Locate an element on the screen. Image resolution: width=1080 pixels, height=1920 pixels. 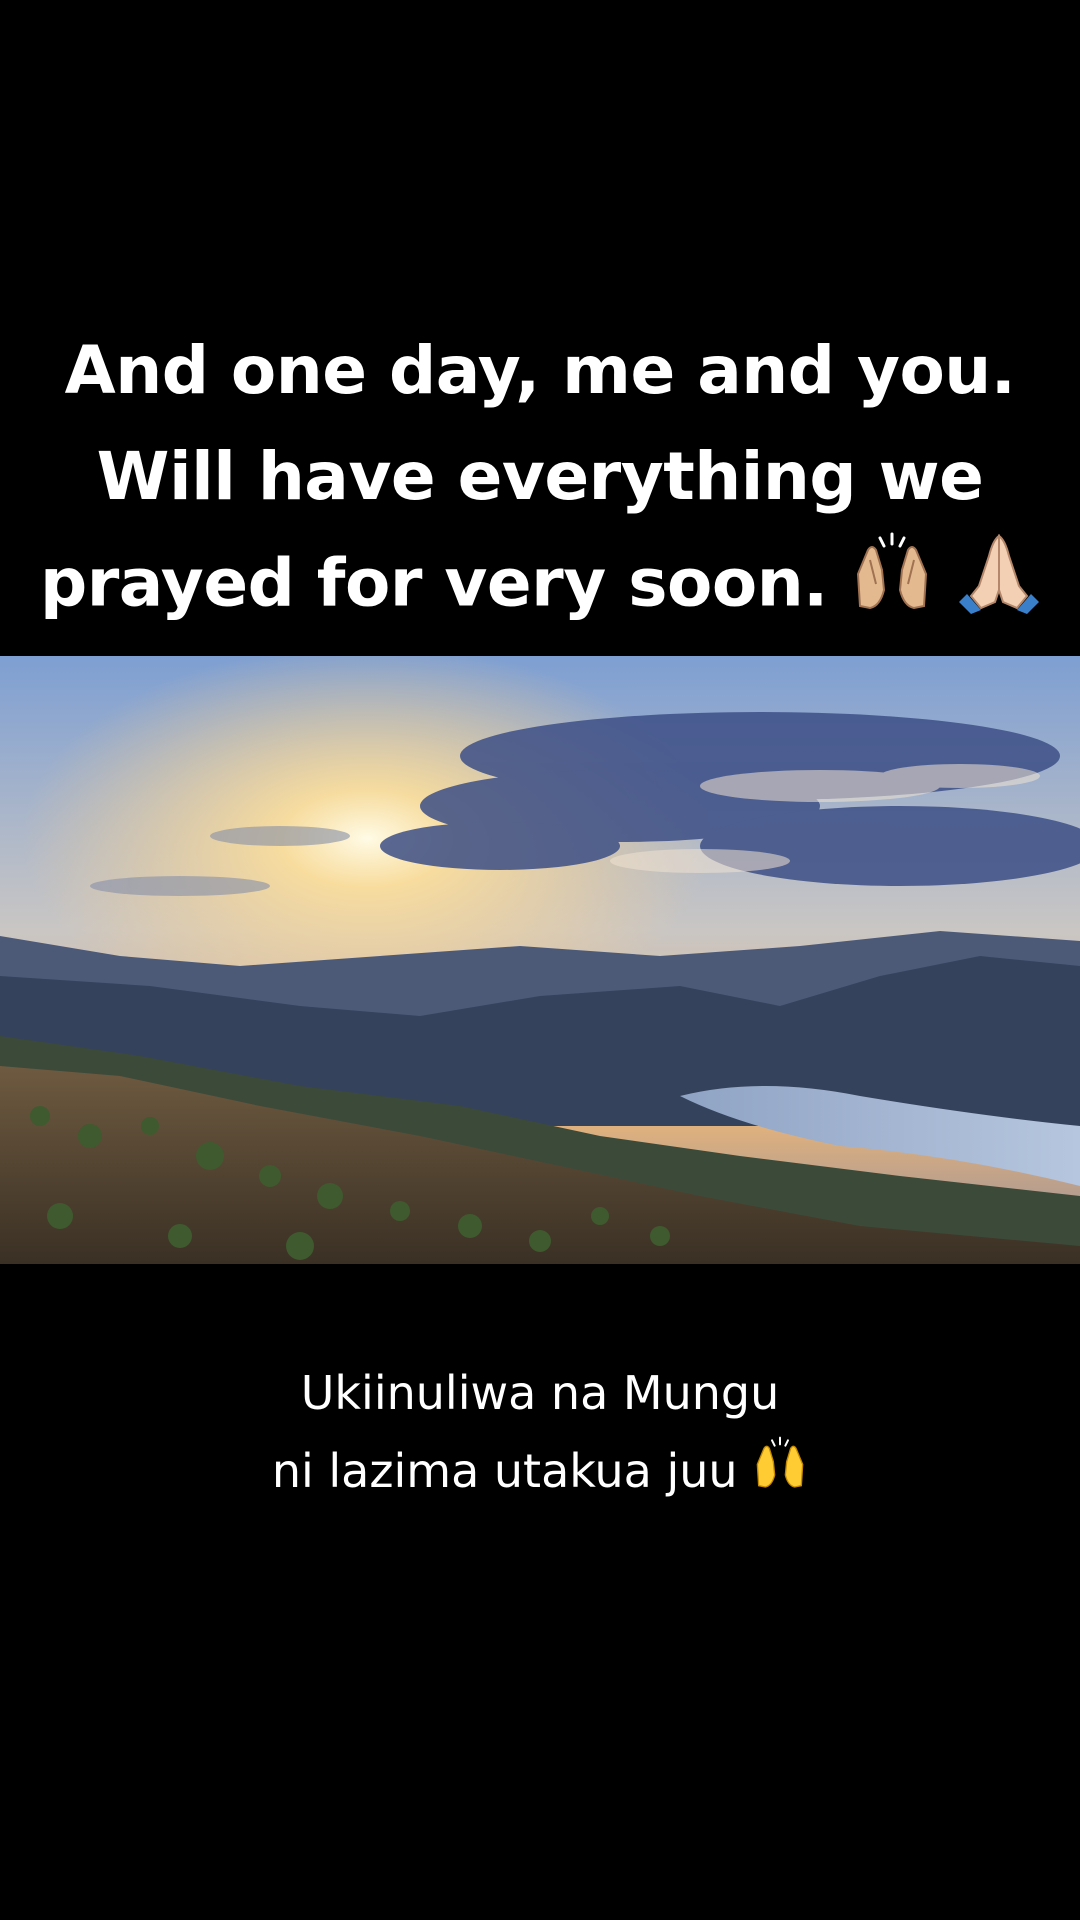
raising-hands-icon is located at coordinates (780, 1474).